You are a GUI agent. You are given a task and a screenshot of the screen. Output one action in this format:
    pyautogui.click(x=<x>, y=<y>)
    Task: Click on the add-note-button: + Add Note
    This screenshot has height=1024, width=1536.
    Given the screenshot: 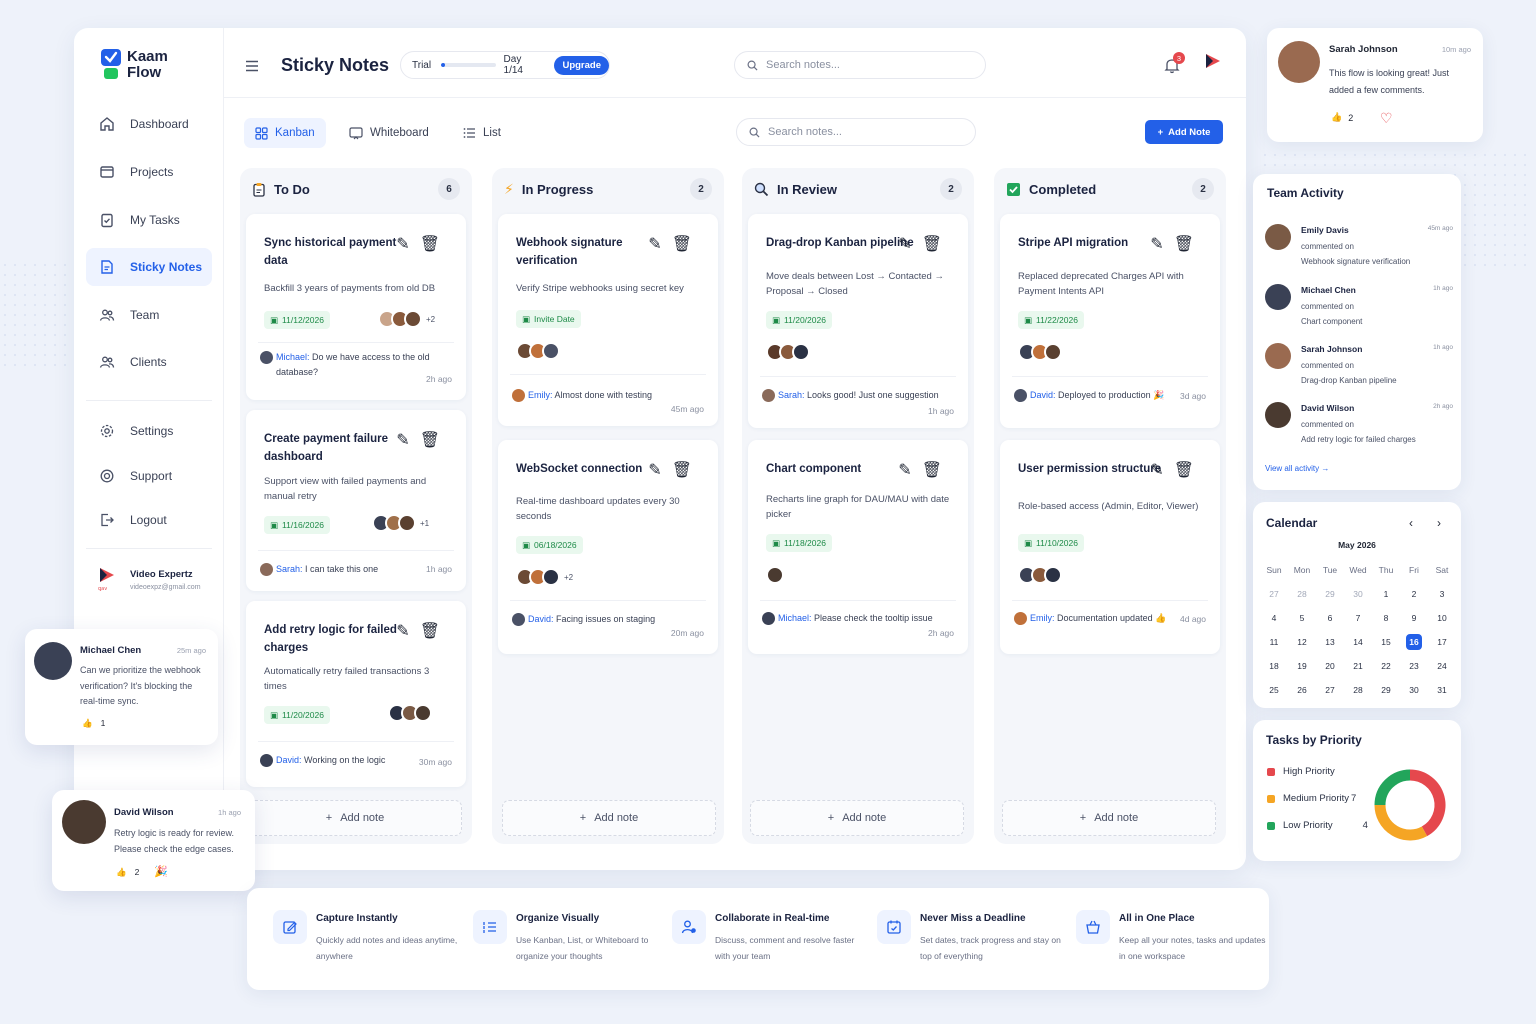 What is the action you would take?
    pyautogui.click(x=1184, y=132)
    